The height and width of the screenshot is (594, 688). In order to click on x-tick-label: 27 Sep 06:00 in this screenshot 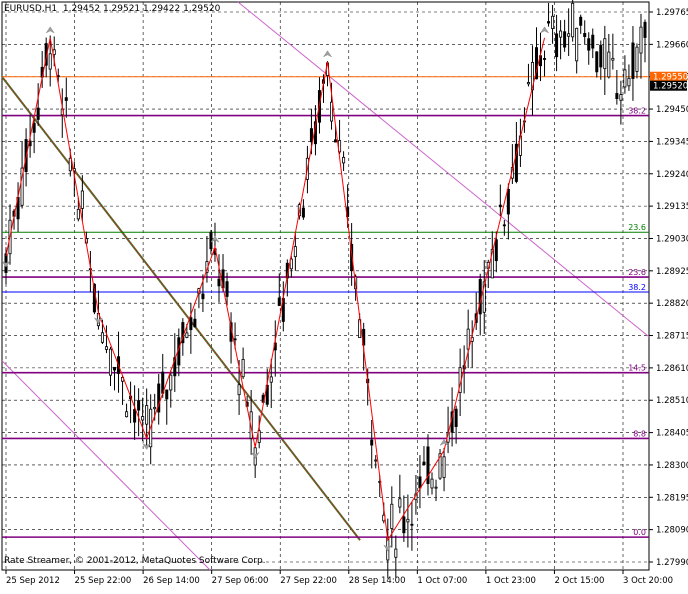, I will do `click(240, 581)`.